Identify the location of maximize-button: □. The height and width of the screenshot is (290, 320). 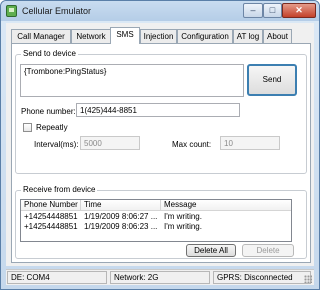
(272, 10).